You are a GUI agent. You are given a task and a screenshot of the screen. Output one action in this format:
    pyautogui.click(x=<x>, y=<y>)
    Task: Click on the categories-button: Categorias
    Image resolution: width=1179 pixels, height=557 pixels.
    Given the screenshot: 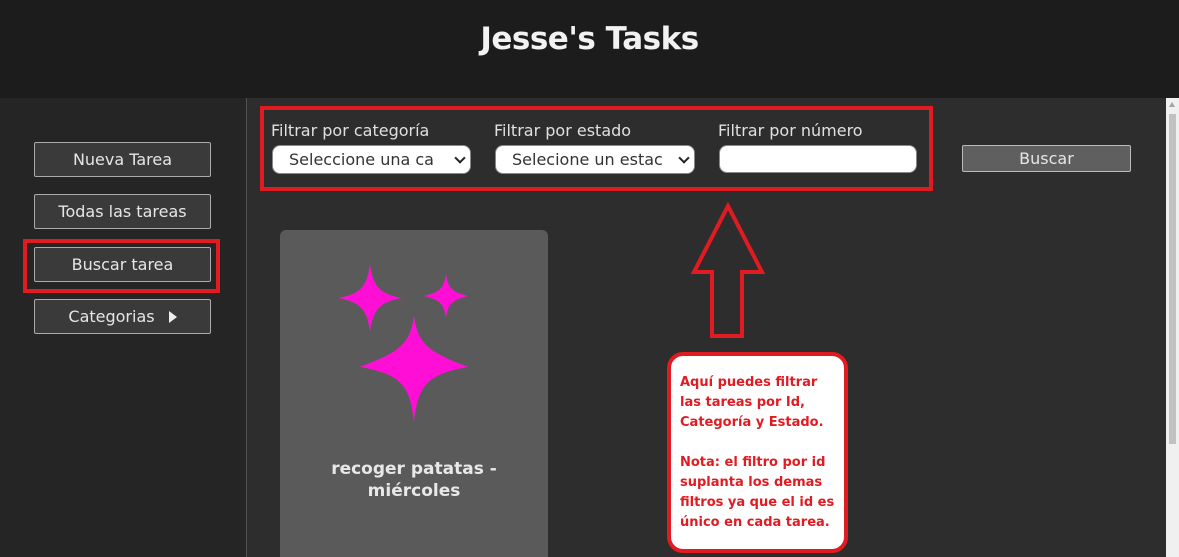 What is the action you would take?
    pyautogui.click(x=122, y=316)
    